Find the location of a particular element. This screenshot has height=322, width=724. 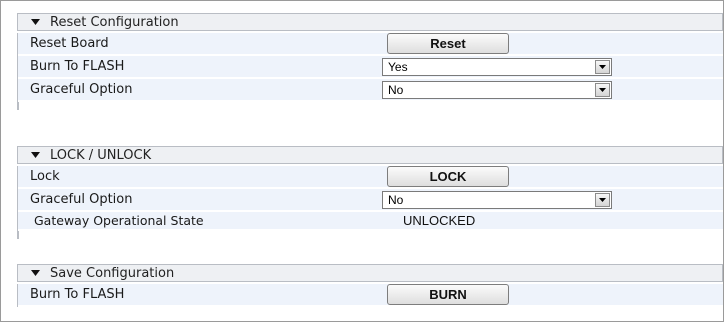

burn-to-flash-value: Yes is located at coordinates (398, 66).